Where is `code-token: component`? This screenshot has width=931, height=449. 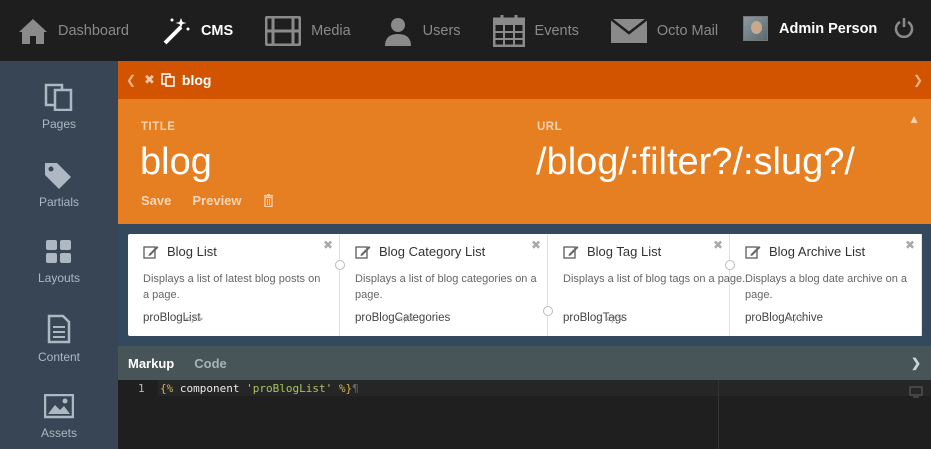 code-token: component is located at coordinates (209, 388).